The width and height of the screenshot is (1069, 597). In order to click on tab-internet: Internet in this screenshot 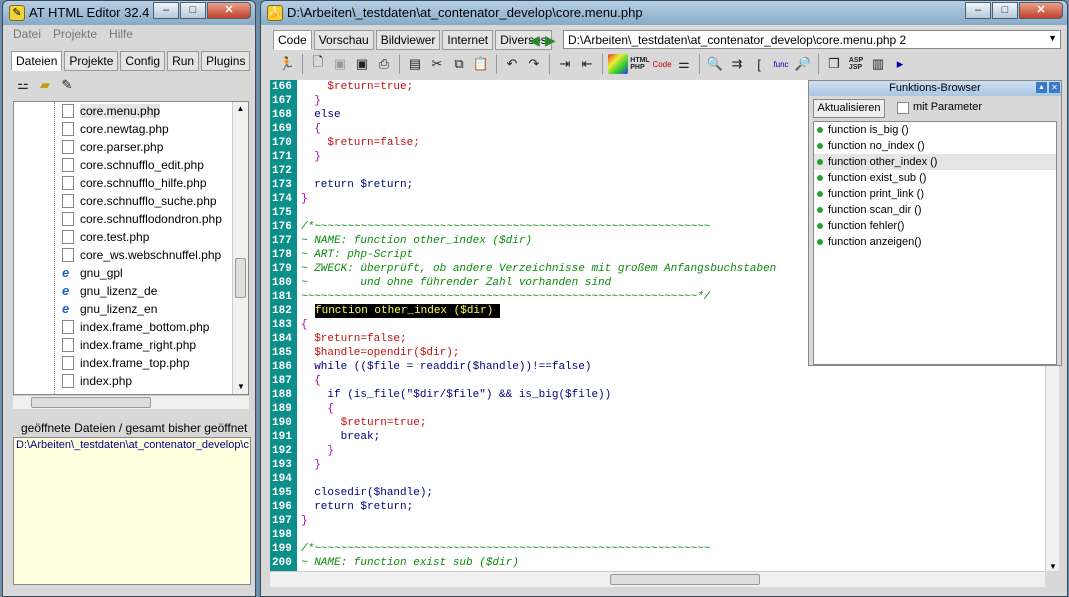, I will do `click(468, 40)`.